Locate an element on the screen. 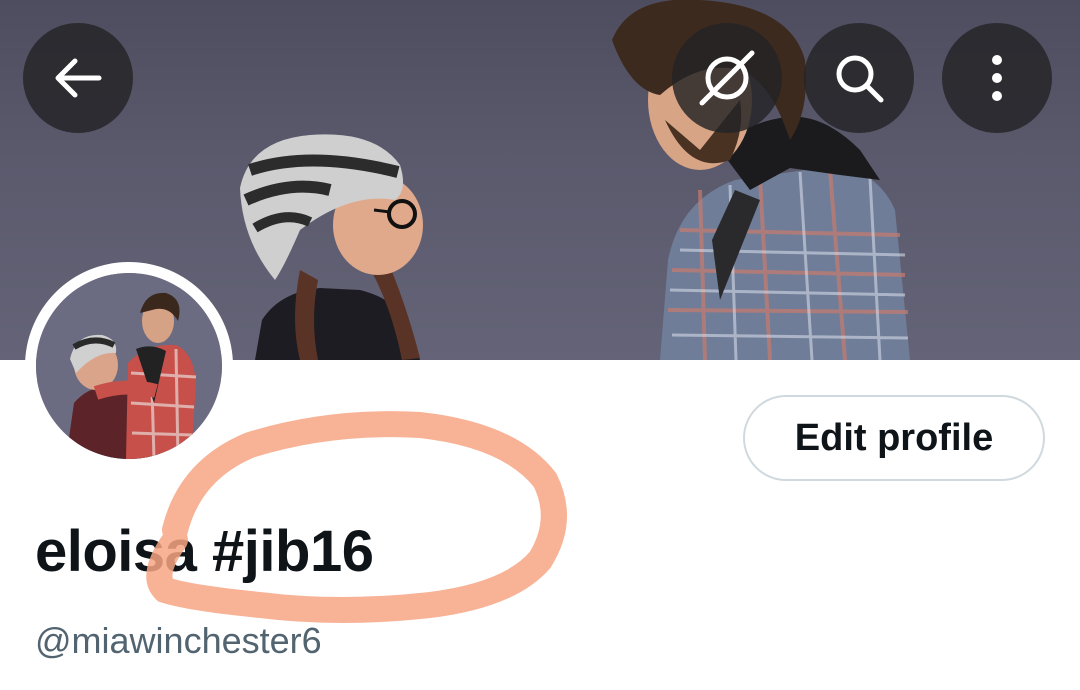 The width and height of the screenshot is (1080, 690). arrow-left-icon is located at coordinates (78, 78).